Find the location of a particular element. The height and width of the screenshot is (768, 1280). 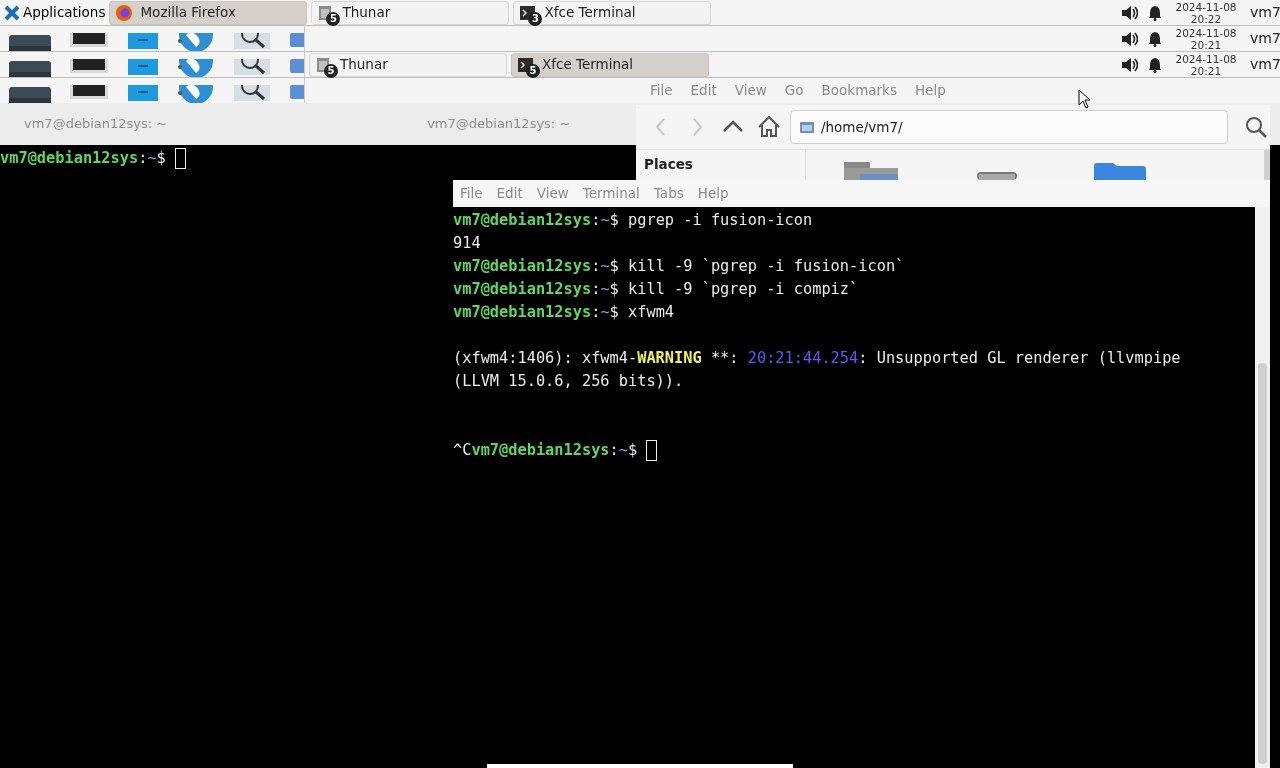

clock-time: 20:22 is located at coordinates (1206, 18).